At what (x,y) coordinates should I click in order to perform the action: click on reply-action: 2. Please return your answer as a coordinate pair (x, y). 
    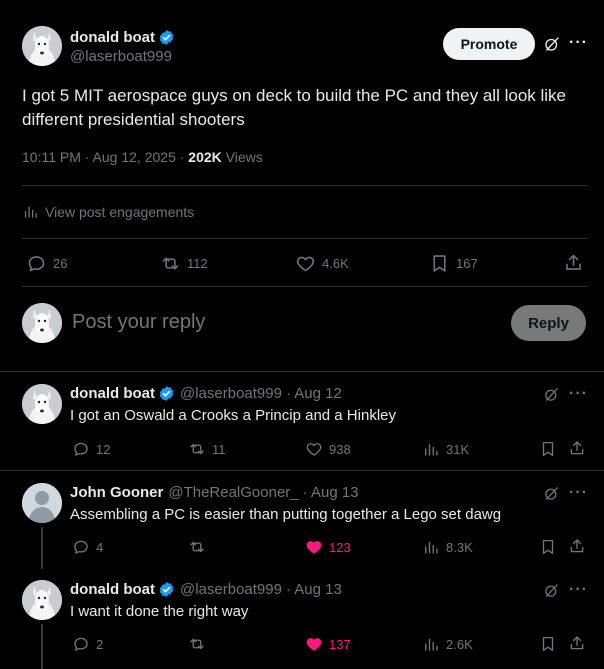
    Looking at the image, I should click on (87, 644).